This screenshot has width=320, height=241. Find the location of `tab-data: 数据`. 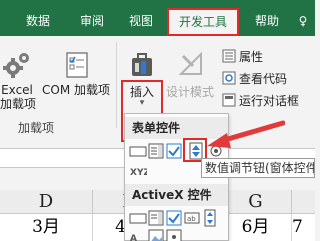

tab-data: 数据 is located at coordinates (38, 21).